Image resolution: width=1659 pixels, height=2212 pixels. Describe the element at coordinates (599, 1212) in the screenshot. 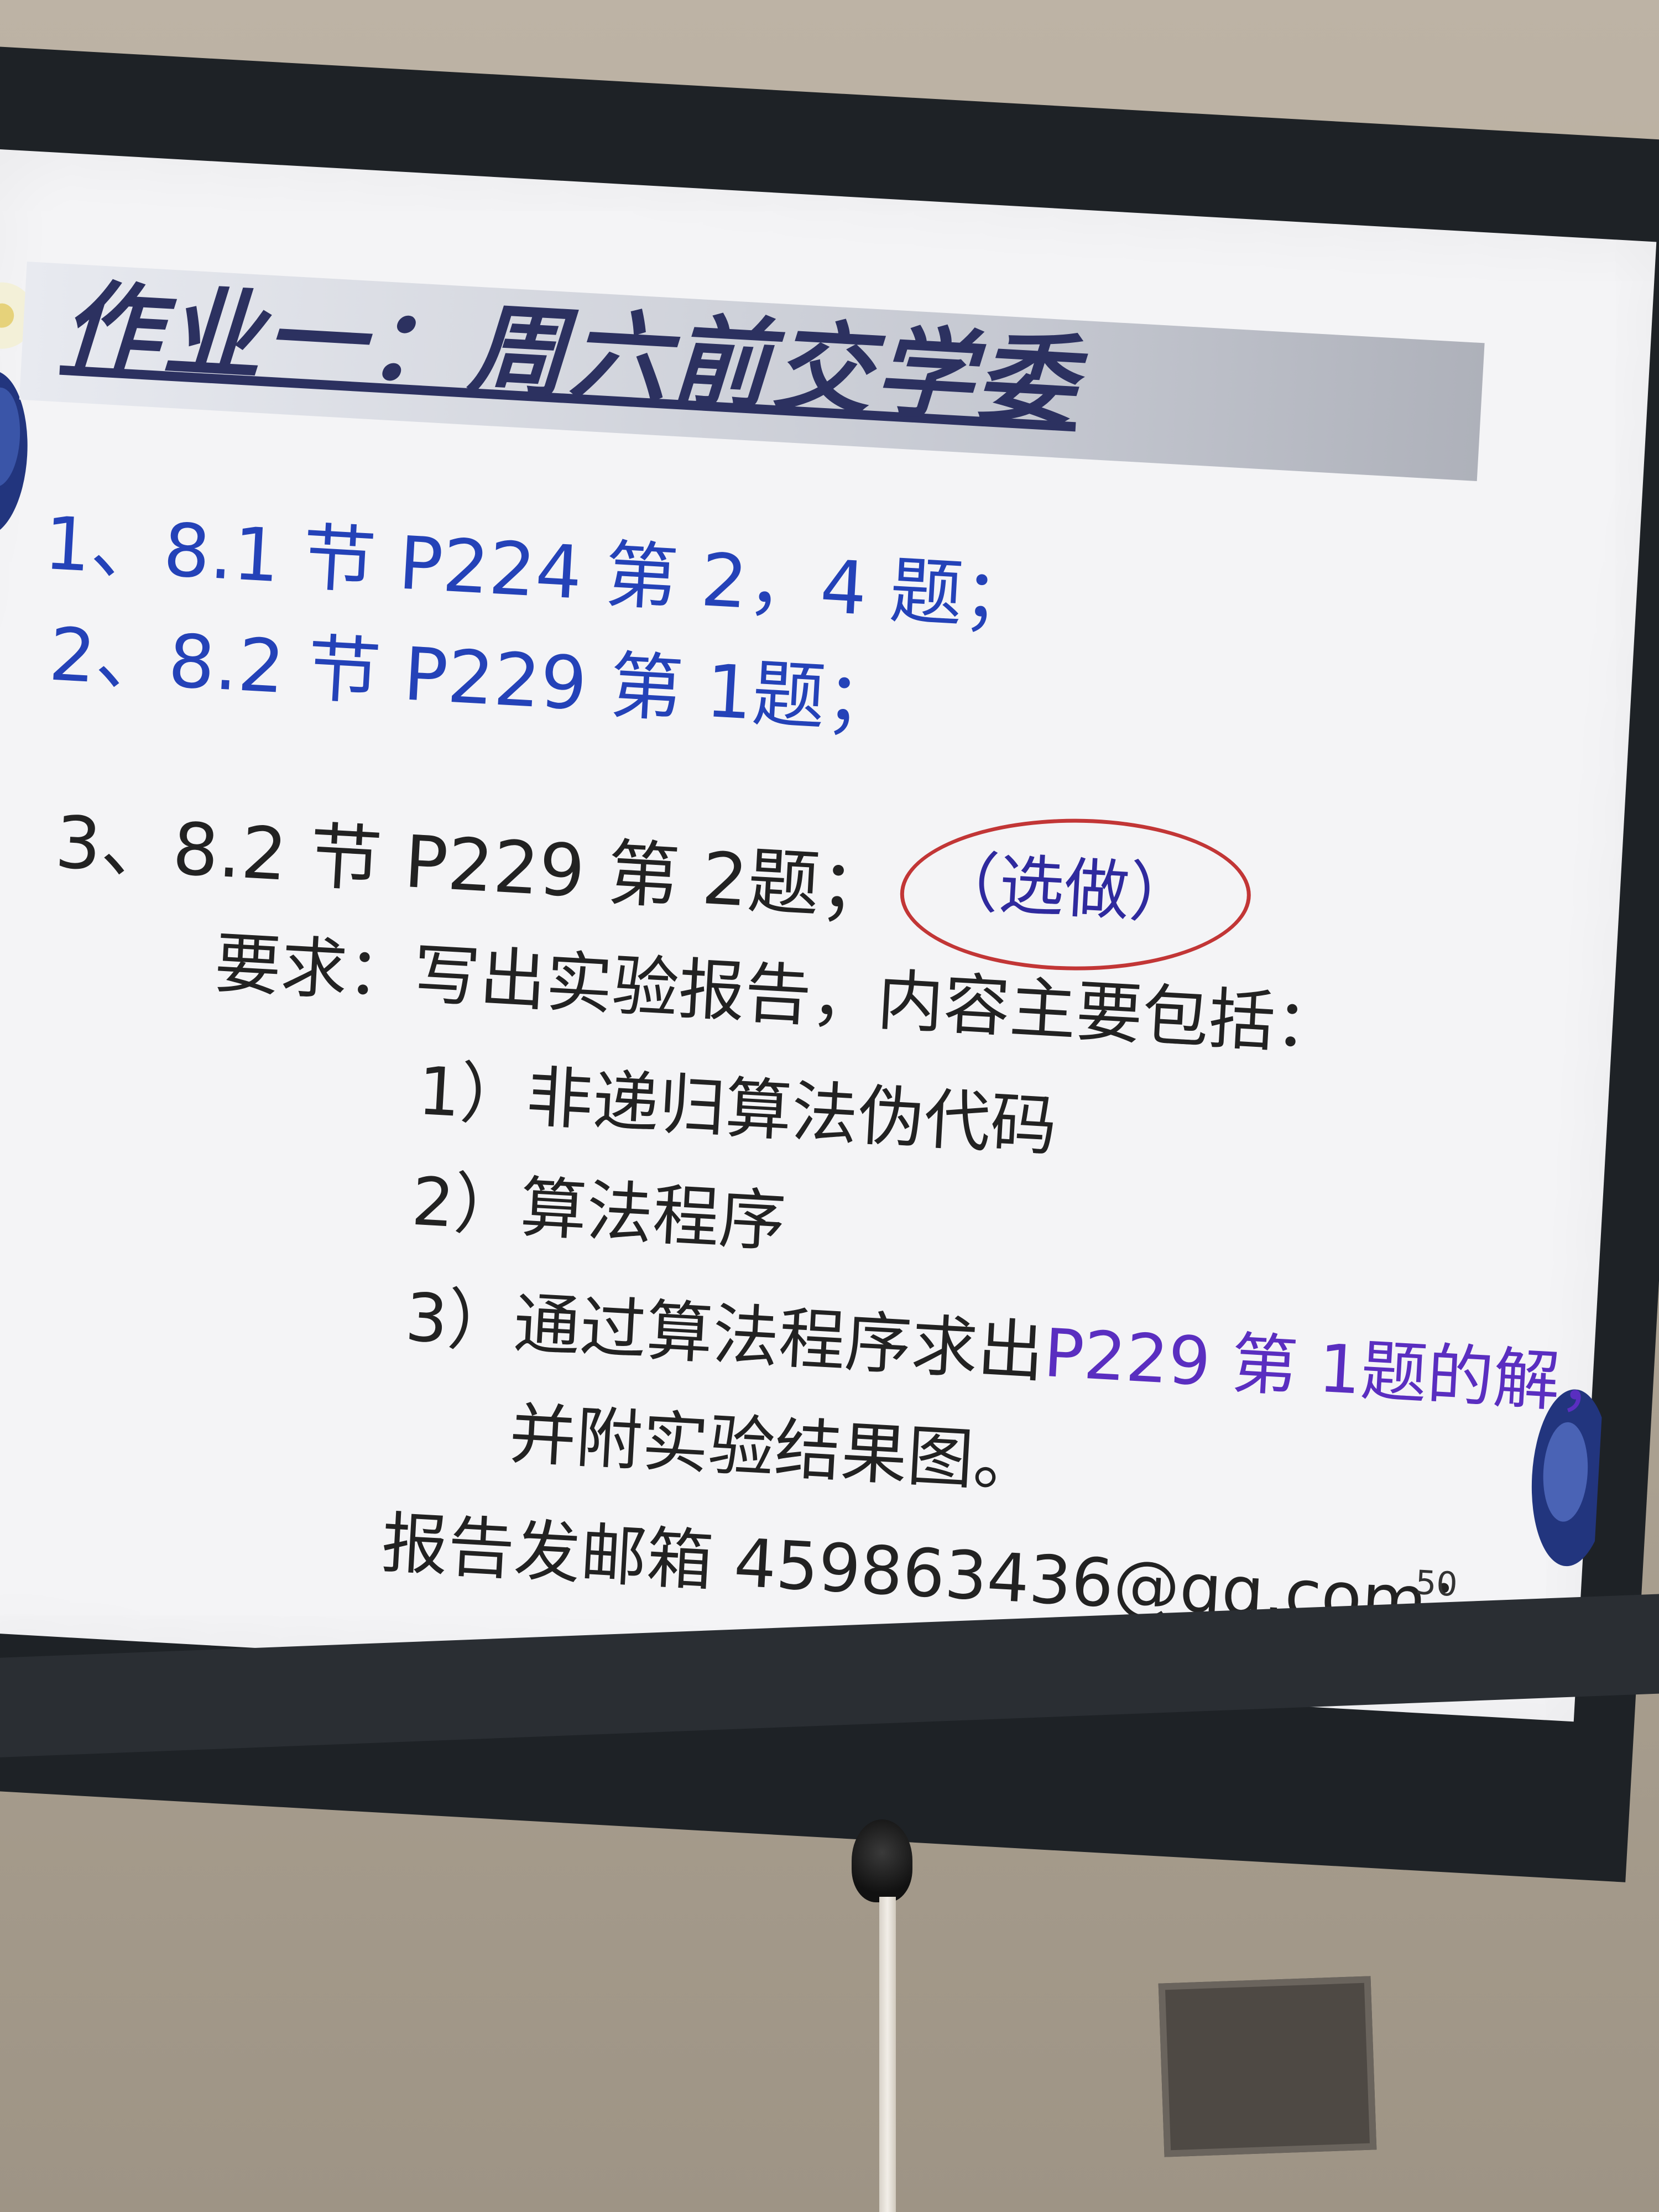

I see `requirement-2: 2）算法程序` at that location.